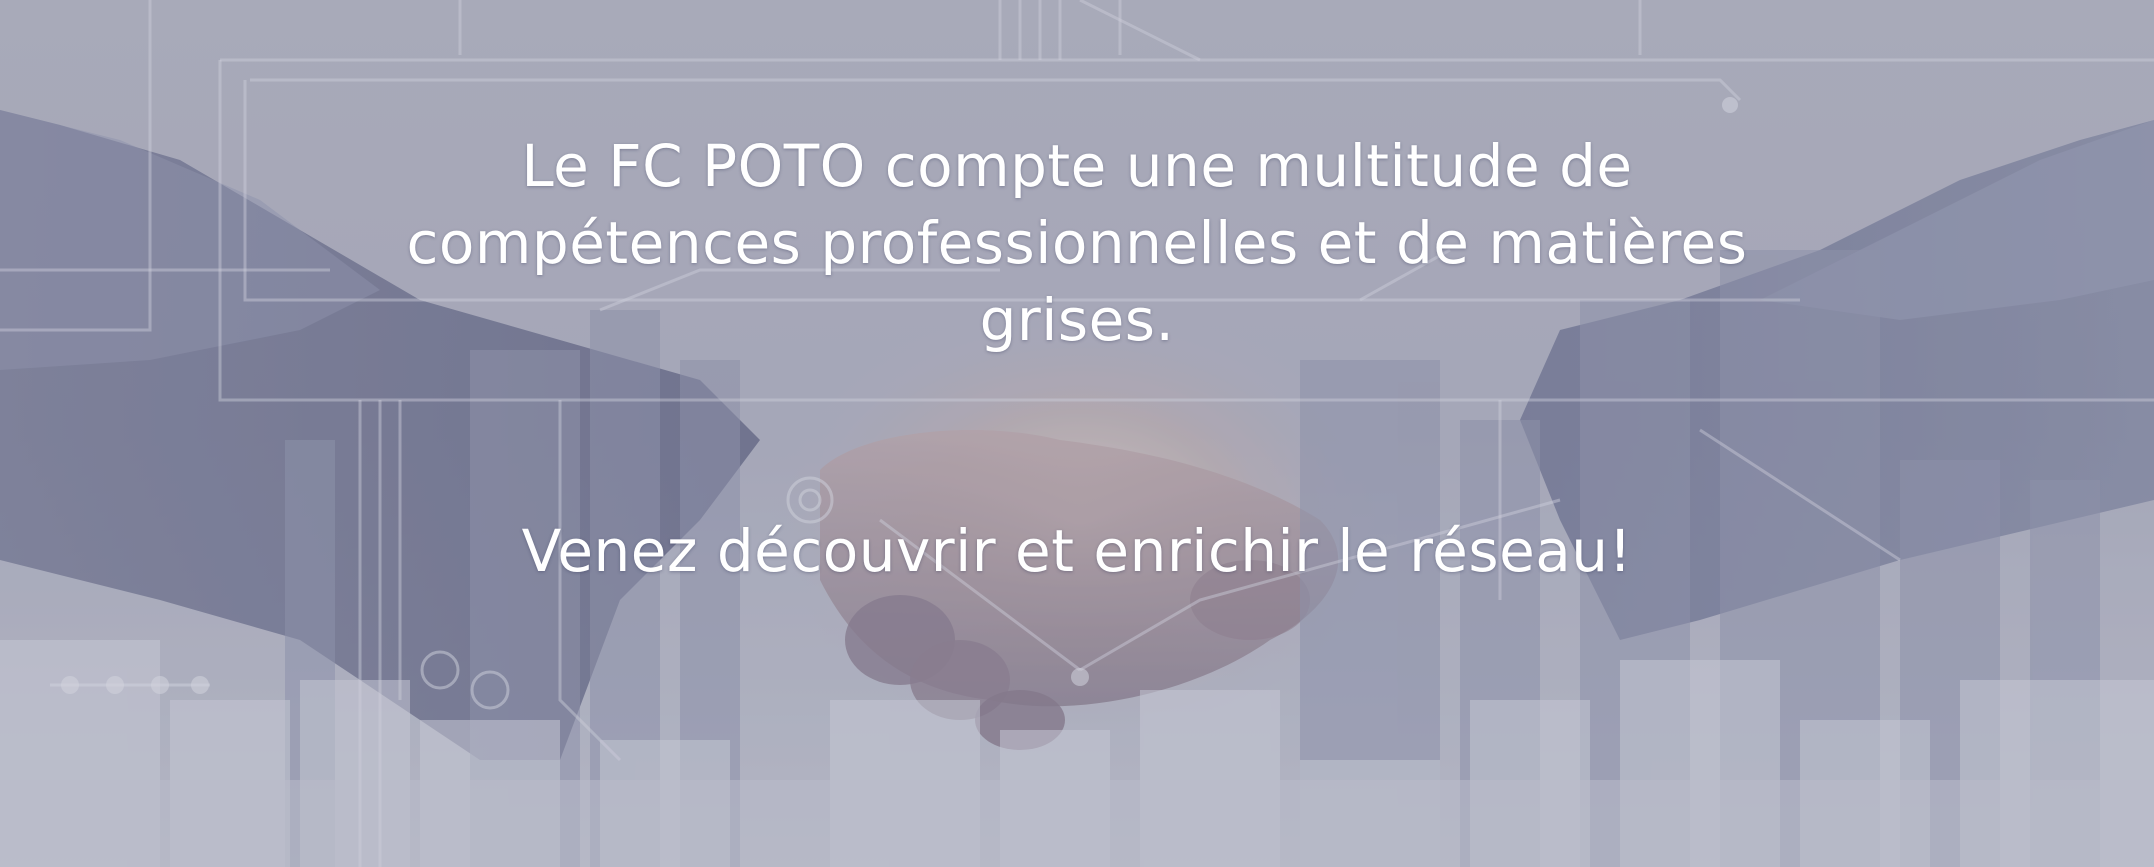 The width and height of the screenshot is (2154, 867). What do you see at coordinates (1077, 320) in the screenshot?
I see `headline-line-3: grises.` at bounding box center [1077, 320].